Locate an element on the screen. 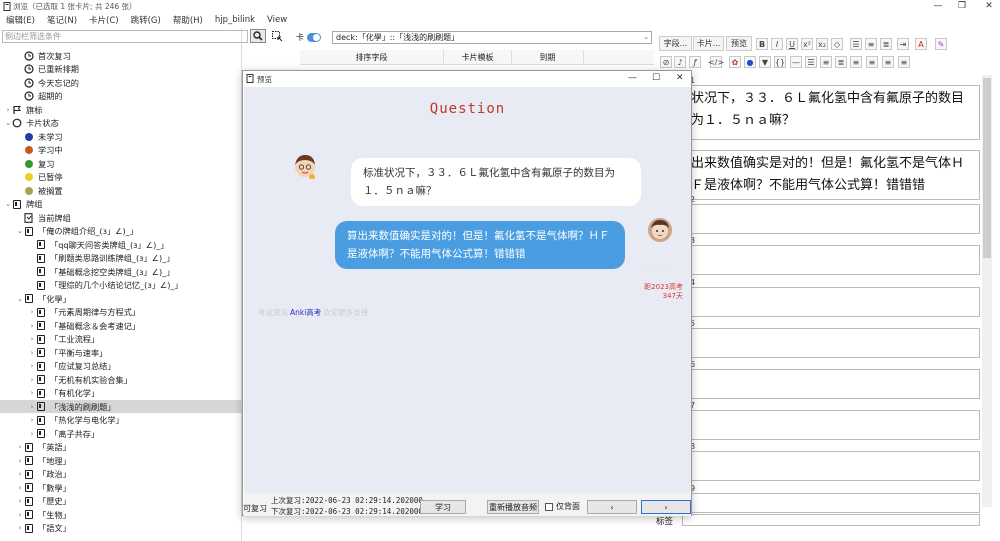  hr-icon: — is located at coordinates (796, 62).